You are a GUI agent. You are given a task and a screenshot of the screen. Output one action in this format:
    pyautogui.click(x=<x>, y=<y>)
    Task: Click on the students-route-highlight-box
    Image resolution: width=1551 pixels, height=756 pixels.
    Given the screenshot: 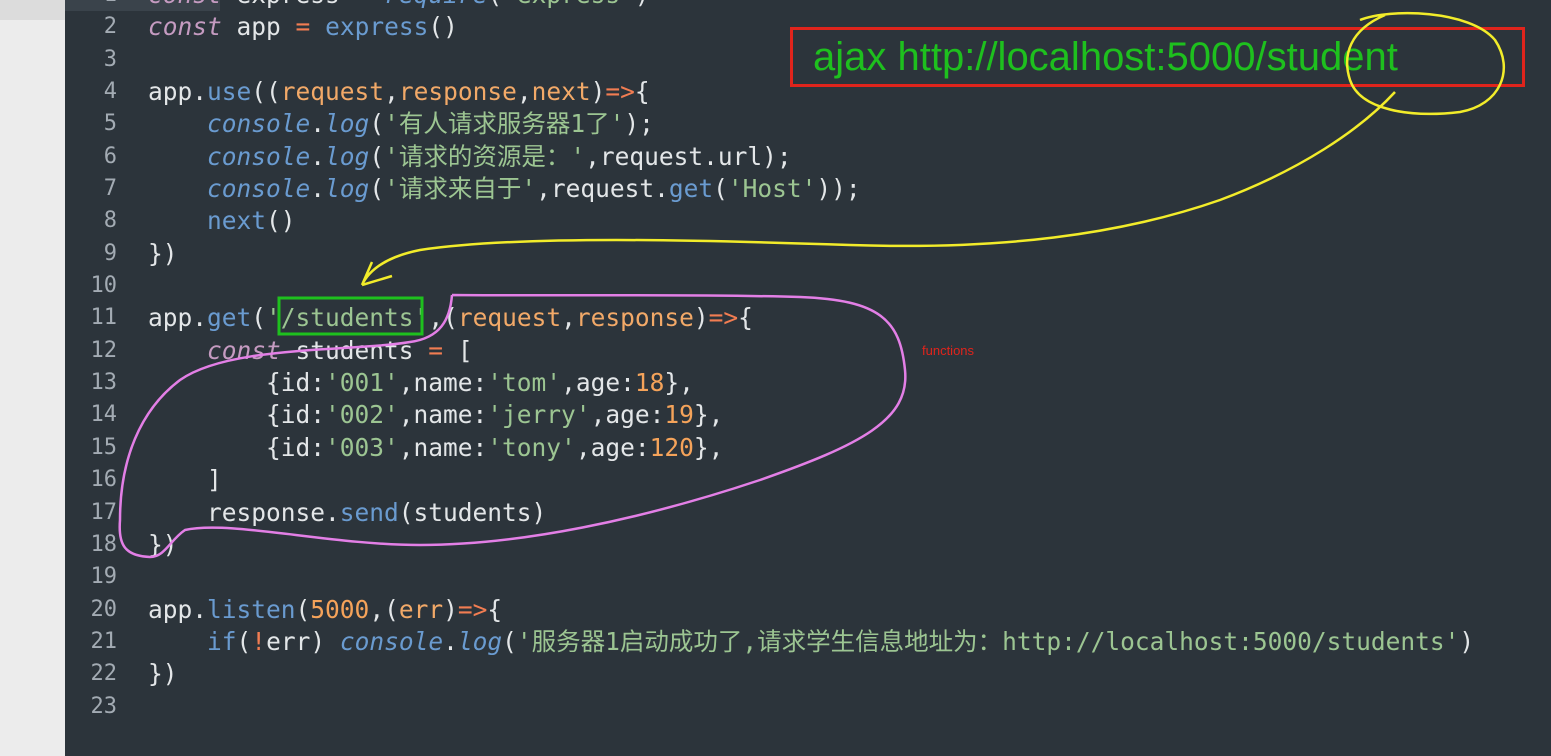 What is the action you would take?
    pyautogui.click(x=350, y=316)
    